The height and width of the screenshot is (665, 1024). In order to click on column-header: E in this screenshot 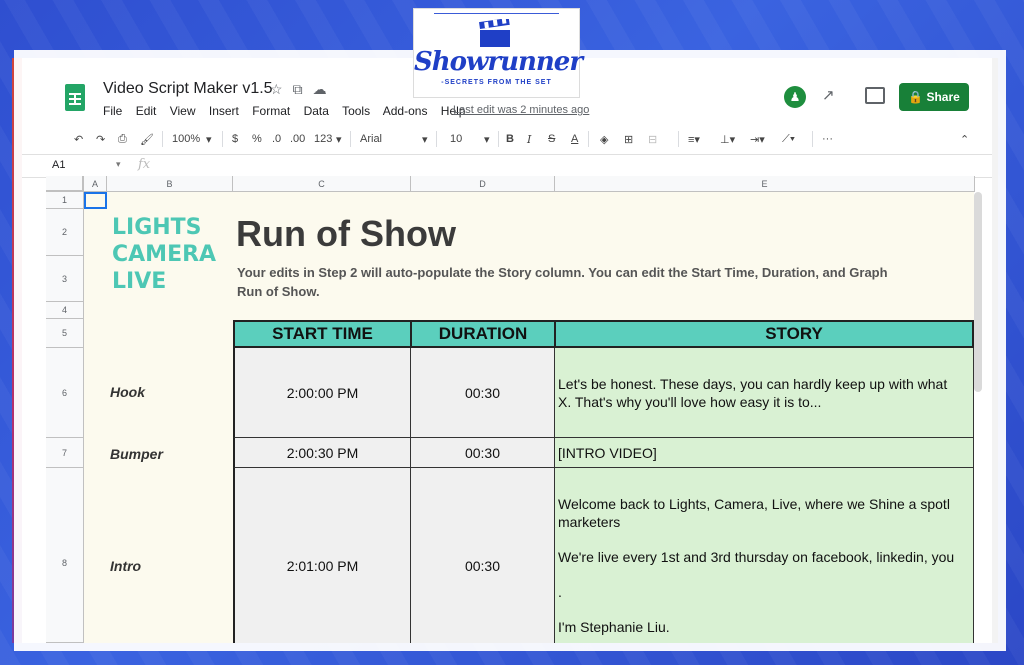, I will do `click(765, 184)`.